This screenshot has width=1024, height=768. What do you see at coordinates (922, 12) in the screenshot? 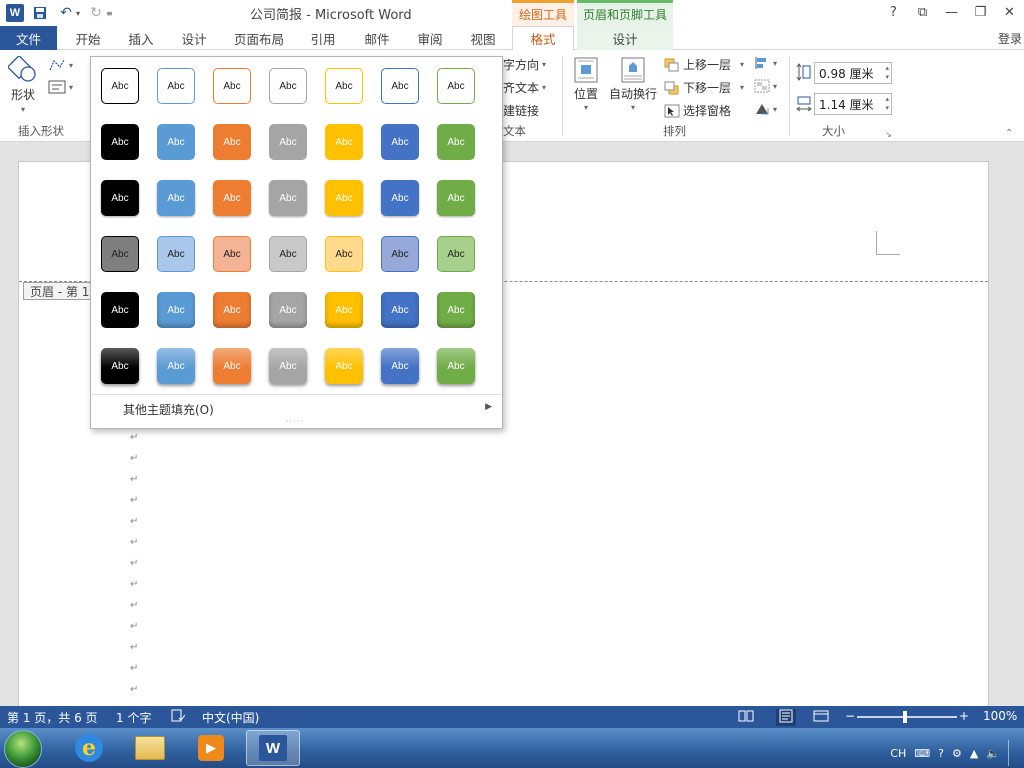
I see `ribbon-display-button: ⧉` at bounding box center [922, 12].